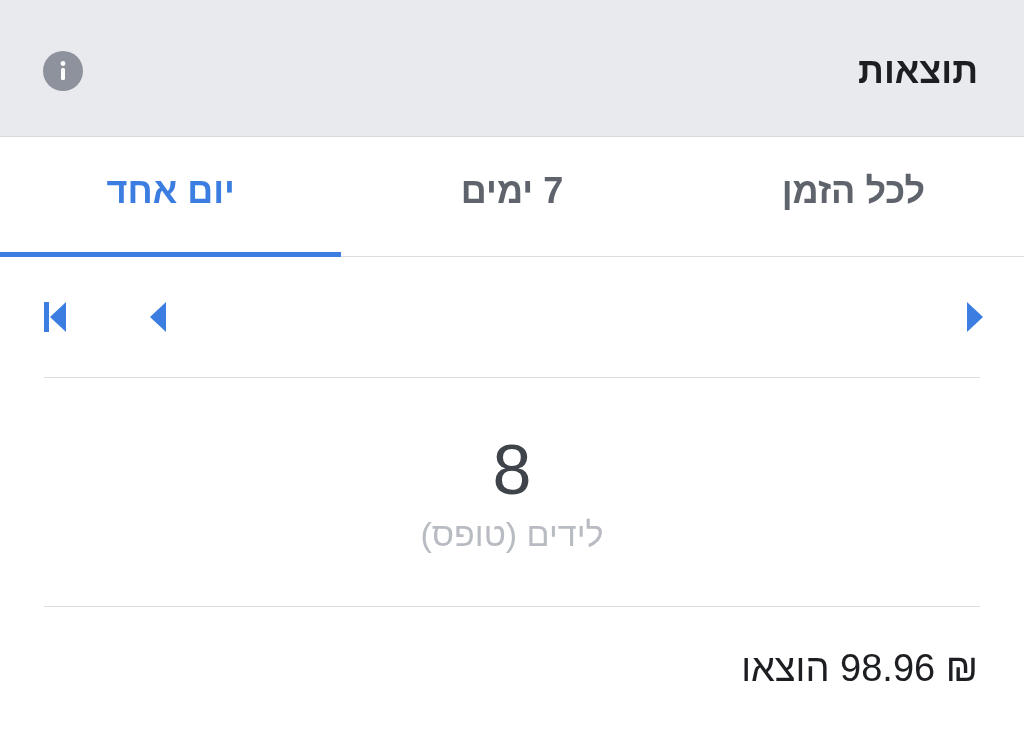  What do you see at coordinates (158, 317) in the screenshot?
I see `caret-left-icon` at bounding box center [158, 317].